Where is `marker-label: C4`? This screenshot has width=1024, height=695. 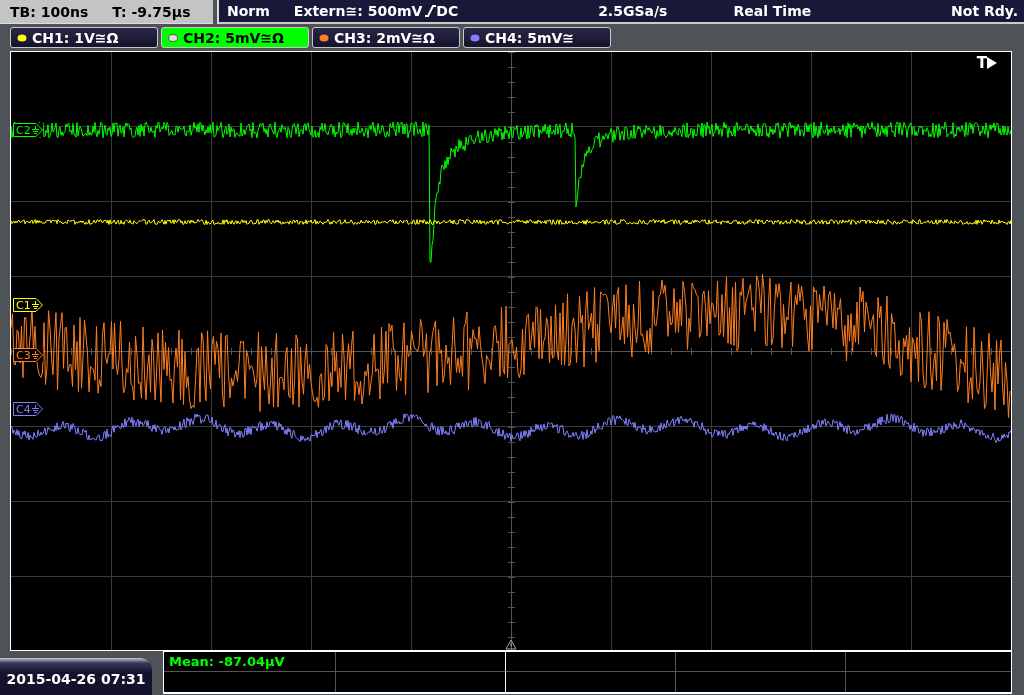
marker-label: C4 is located at coordinates (23, 409).